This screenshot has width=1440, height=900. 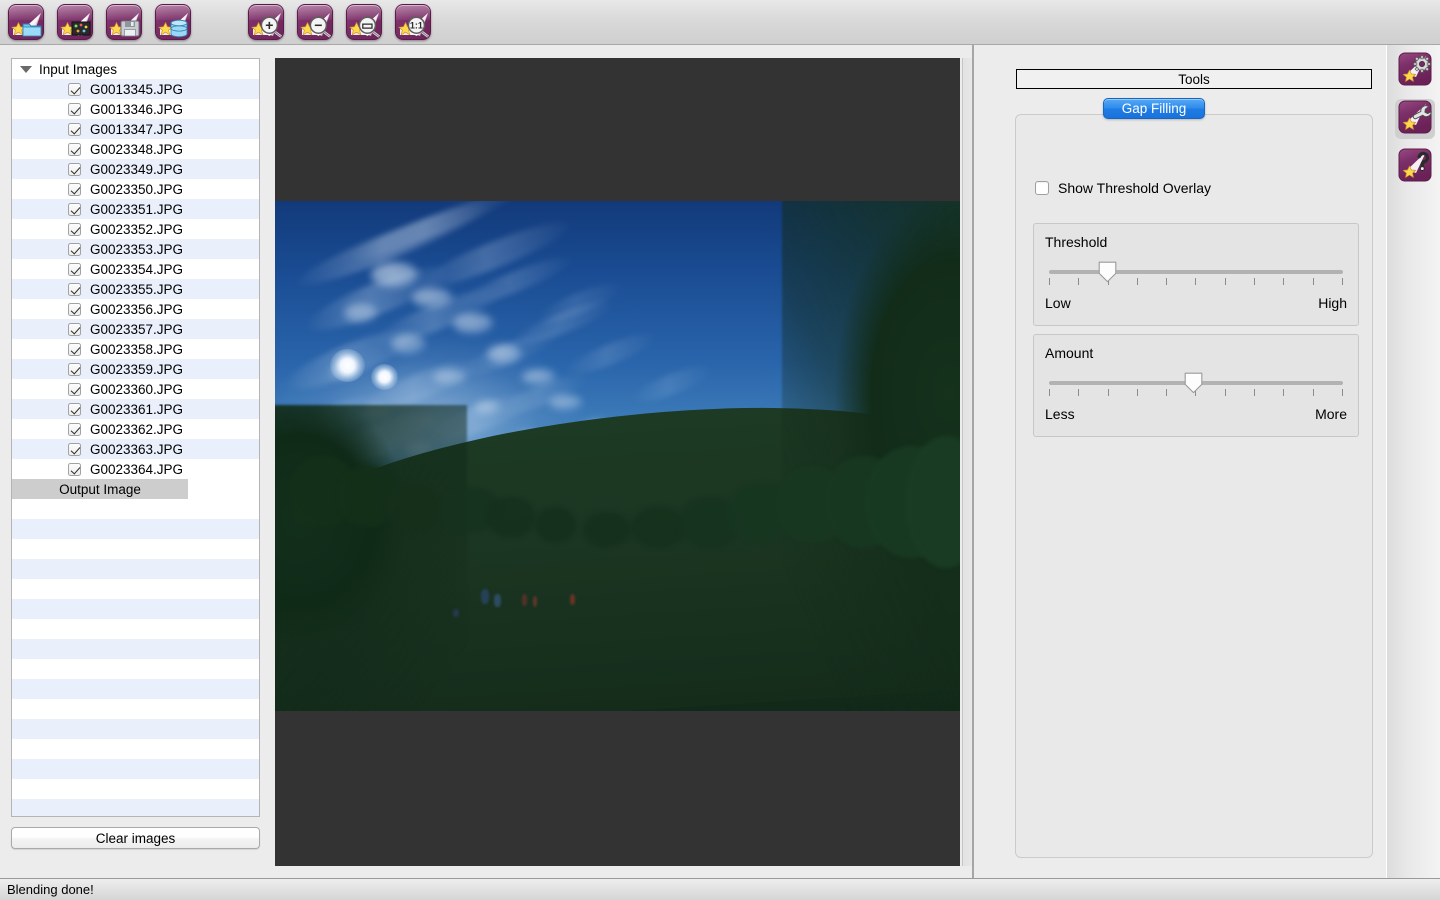 I want to click on list-item: G0023362.JPG, so click(x=135, y=429).